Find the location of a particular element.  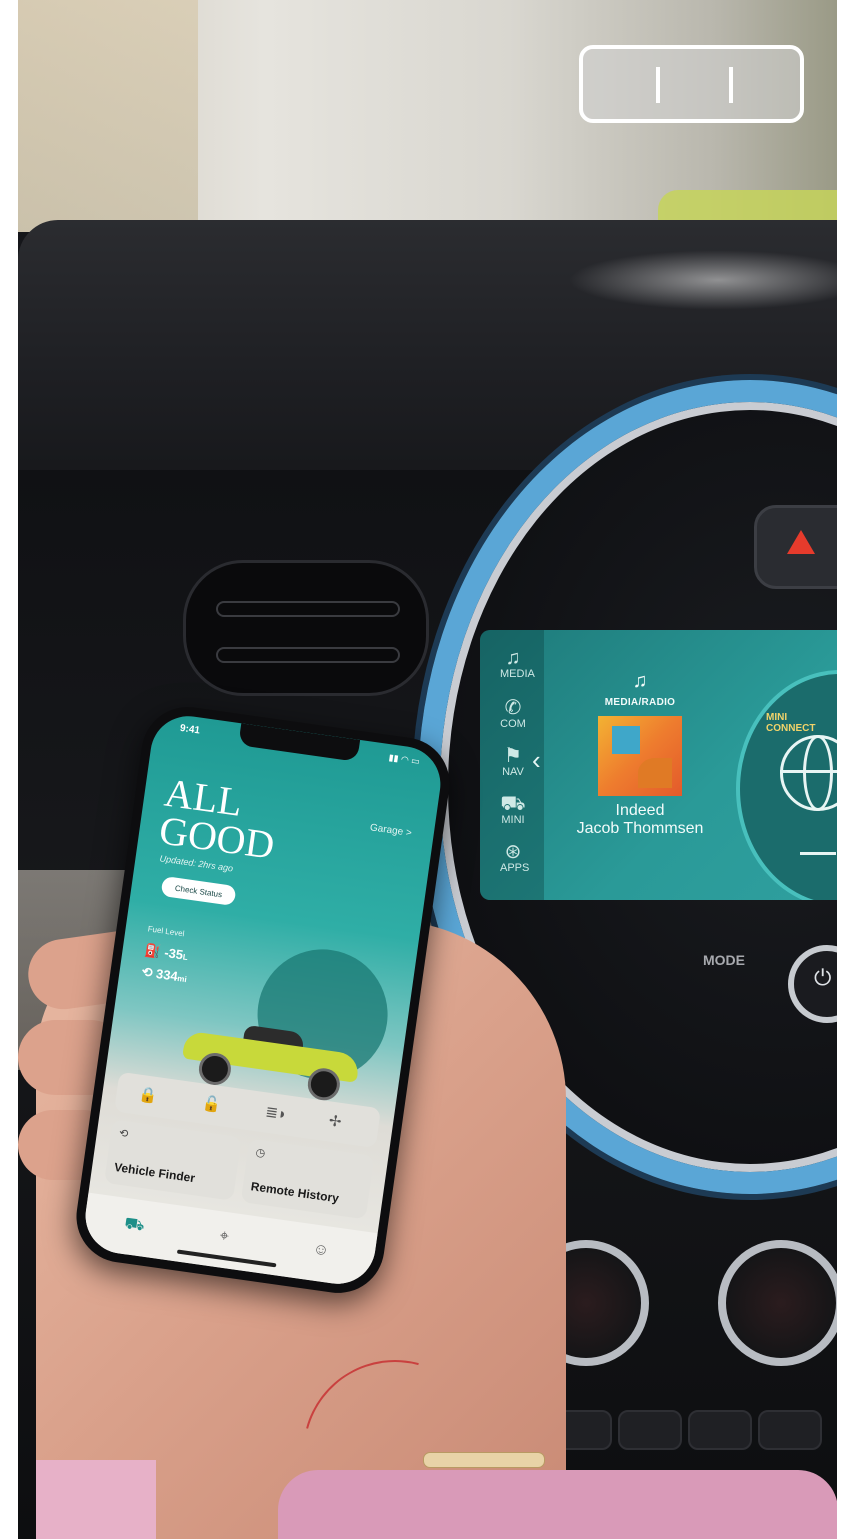

car-icon: ⛟ is located at coordinates (513, 804).